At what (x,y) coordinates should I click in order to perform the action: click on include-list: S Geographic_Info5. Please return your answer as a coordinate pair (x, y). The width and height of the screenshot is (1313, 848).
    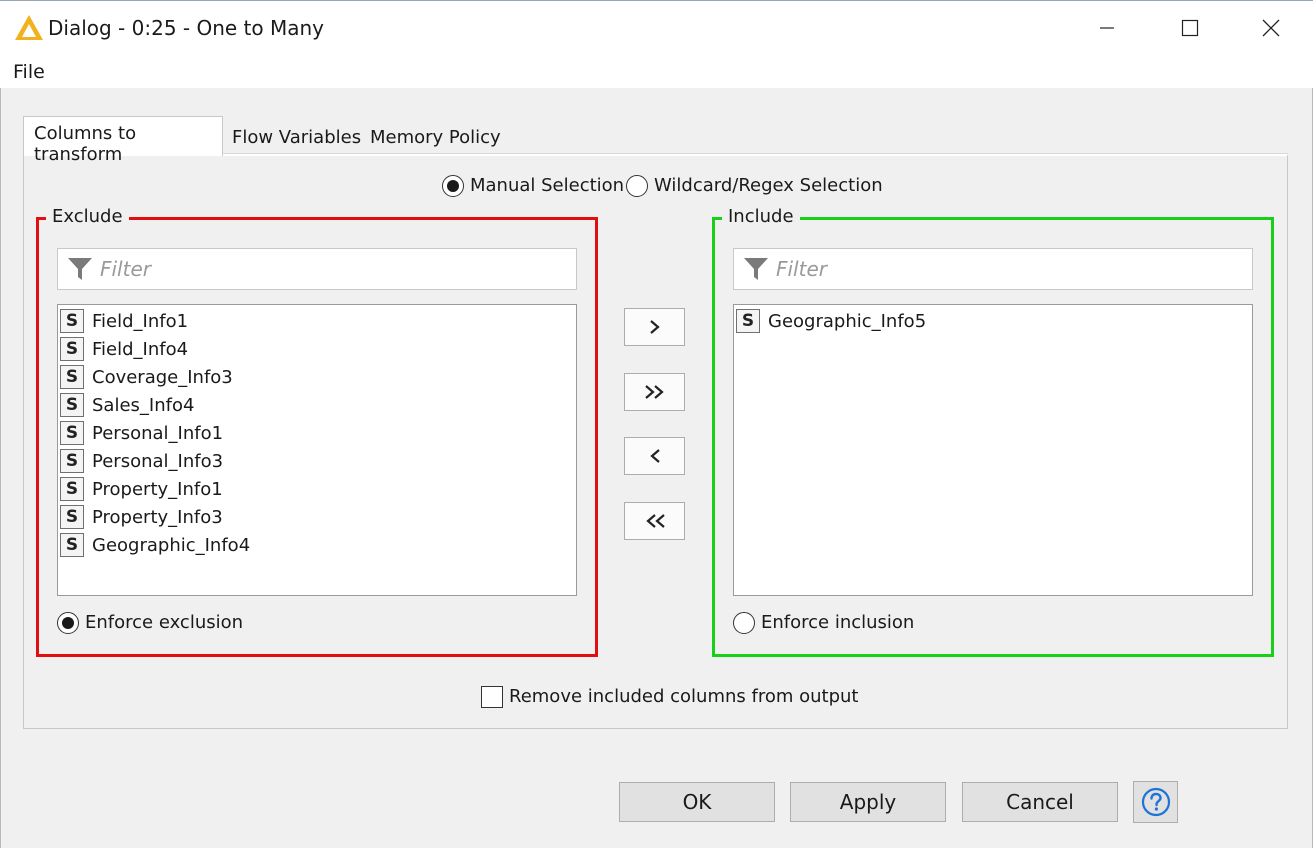
    Looking at the image, I should click on (993, 450).